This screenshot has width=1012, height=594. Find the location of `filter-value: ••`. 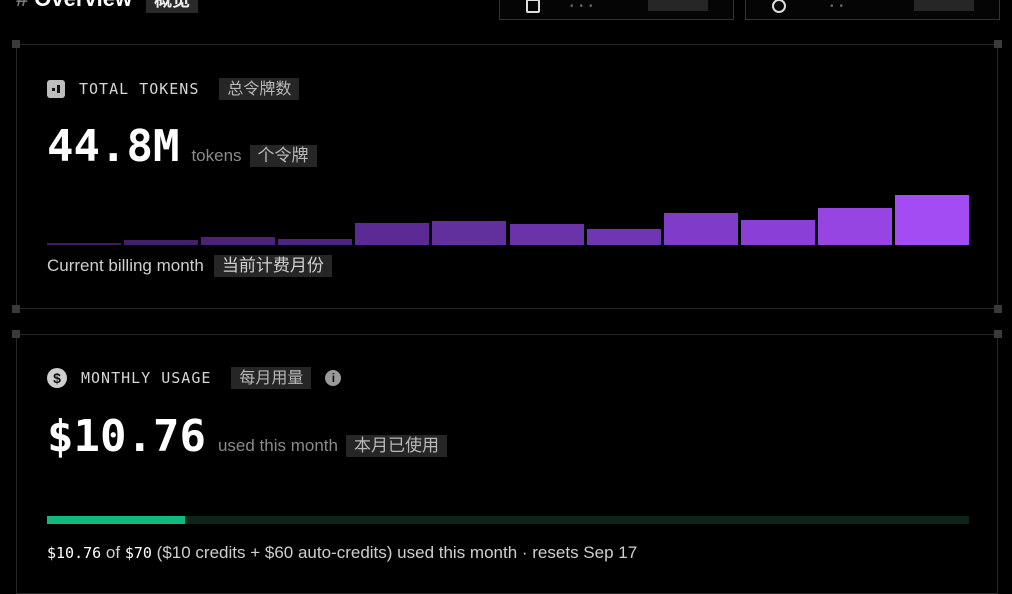

filter-value: •• is located at coordinates (840, 6).